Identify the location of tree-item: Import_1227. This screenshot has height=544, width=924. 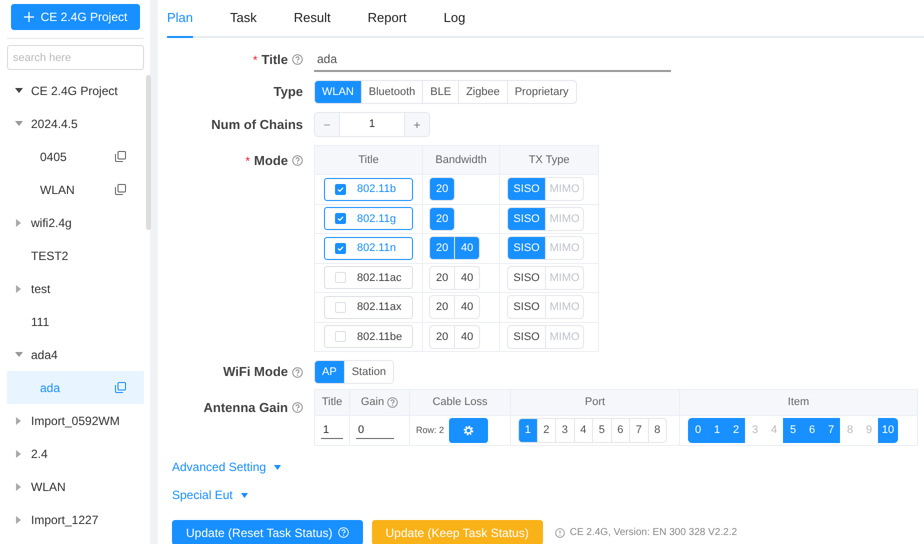
(75, 519).